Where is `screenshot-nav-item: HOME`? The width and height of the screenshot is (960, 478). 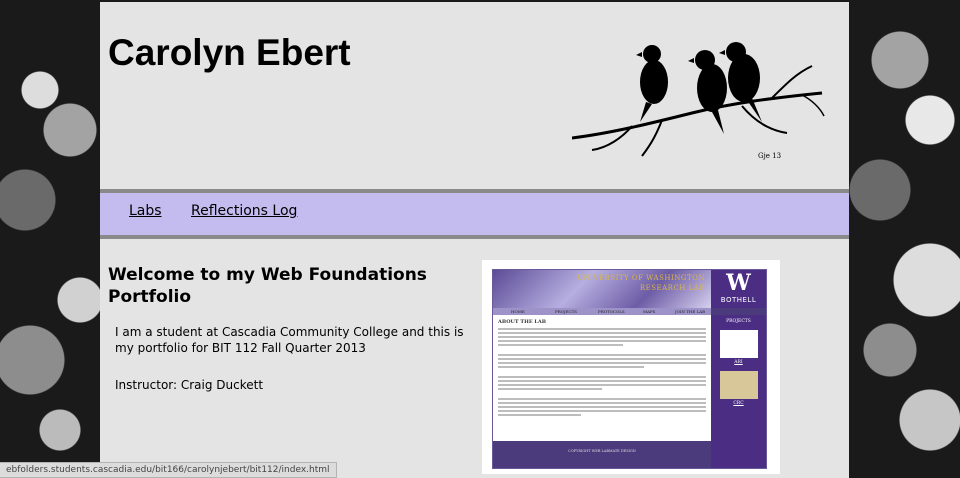 screenshot-nav-item: HOME is located at coordinates (518, 311).